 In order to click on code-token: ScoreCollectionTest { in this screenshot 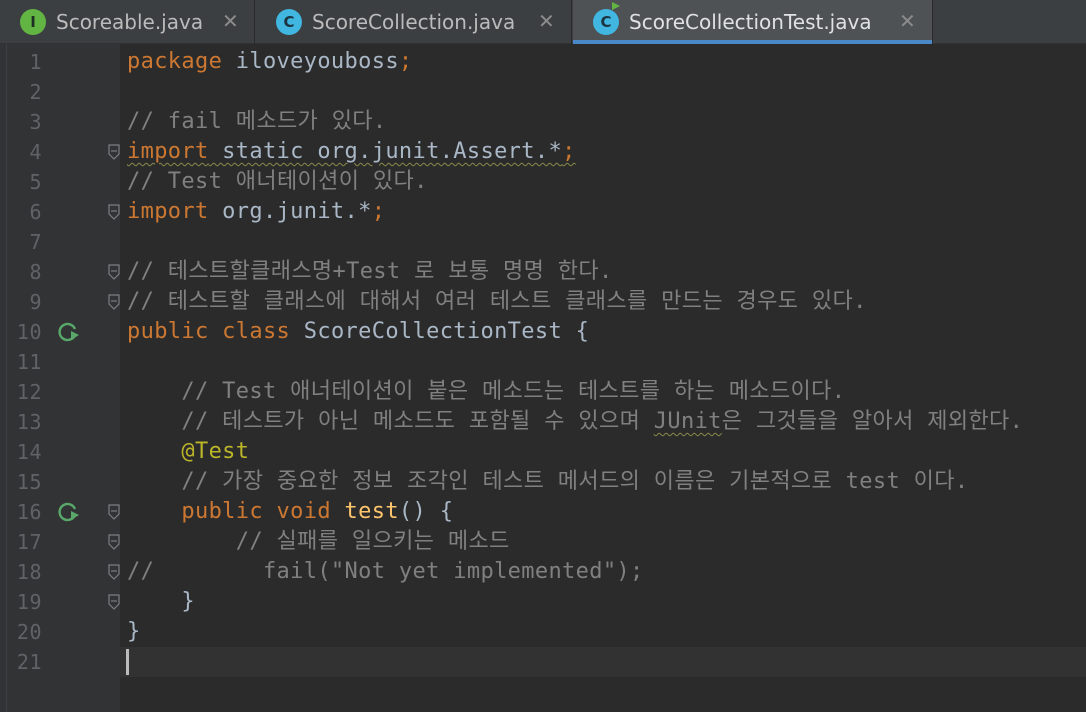, I will do `click(440, 331)`.